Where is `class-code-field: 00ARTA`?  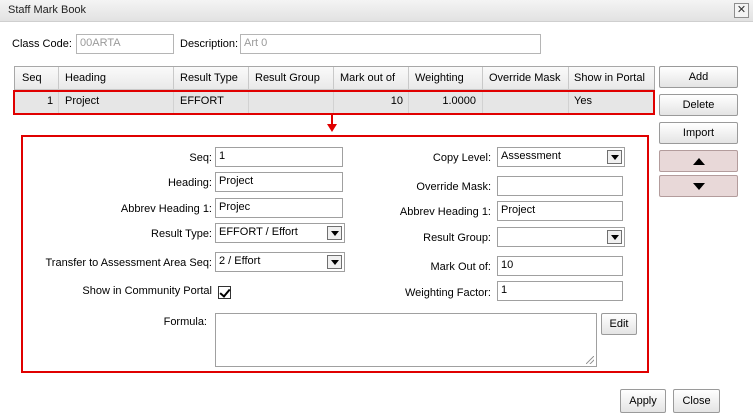 class-code-field: 00ARTA is located at coordinates (125, 44).